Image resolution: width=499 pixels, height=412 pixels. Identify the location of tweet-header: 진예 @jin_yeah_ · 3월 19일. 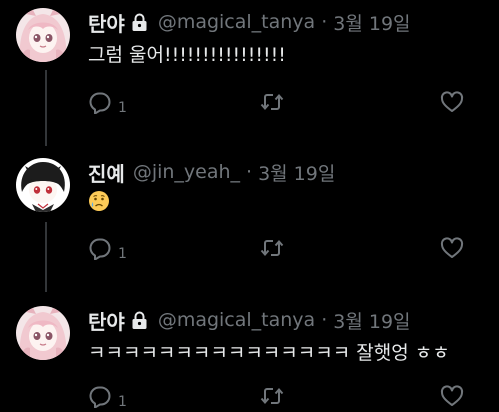
(211, 172).